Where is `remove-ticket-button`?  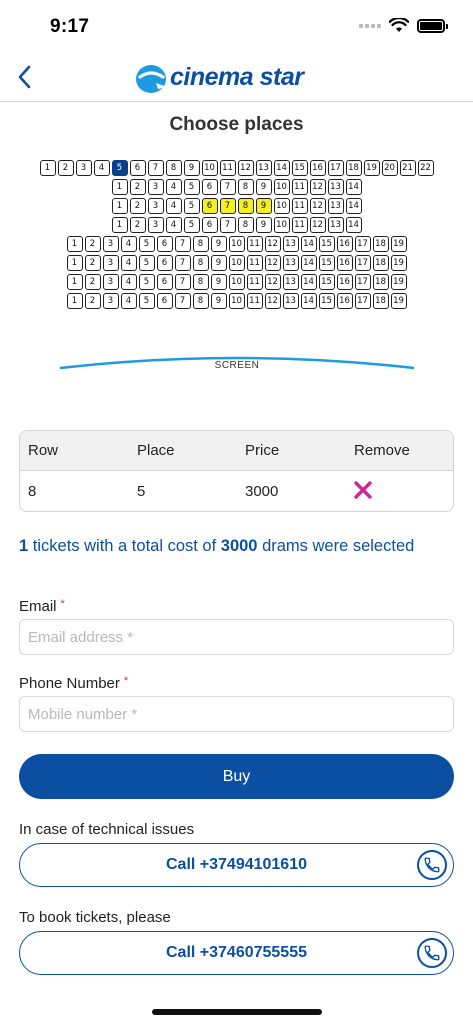 remove-ticket-button is located at coordinates (363, 491).